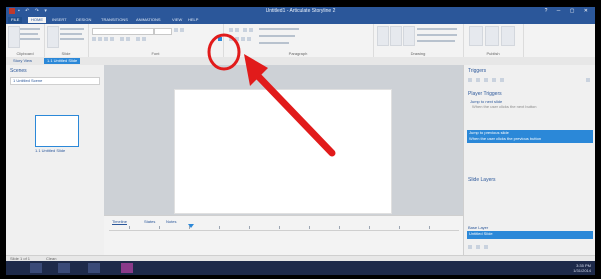  I want to click on bullets-button, so click(231, 30).